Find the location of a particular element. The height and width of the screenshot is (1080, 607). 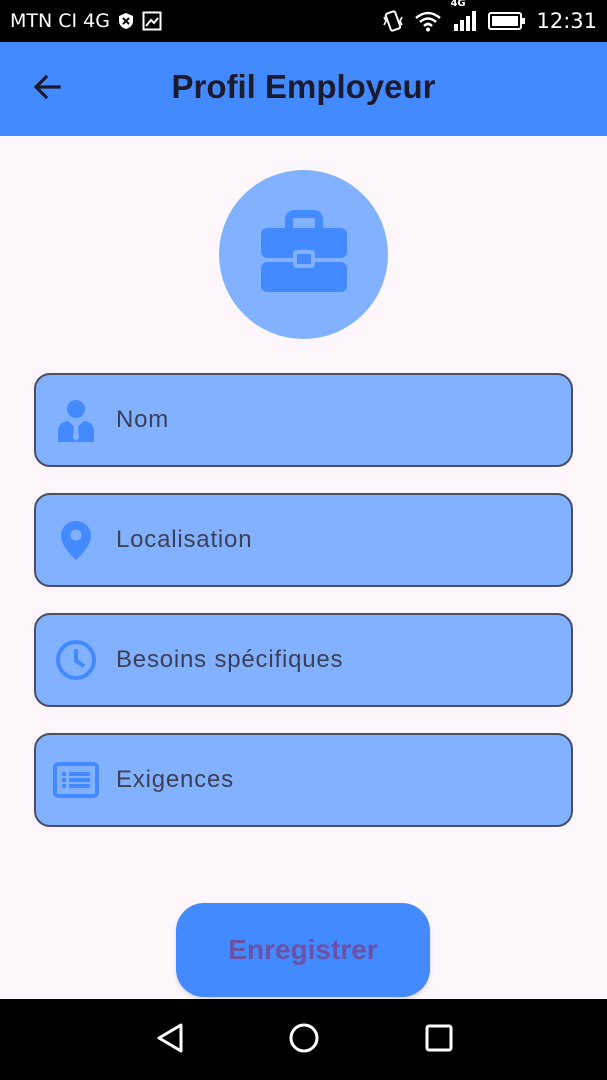

specific-needs-field: Besoins spécifiques is located at coordinates (303, 660).